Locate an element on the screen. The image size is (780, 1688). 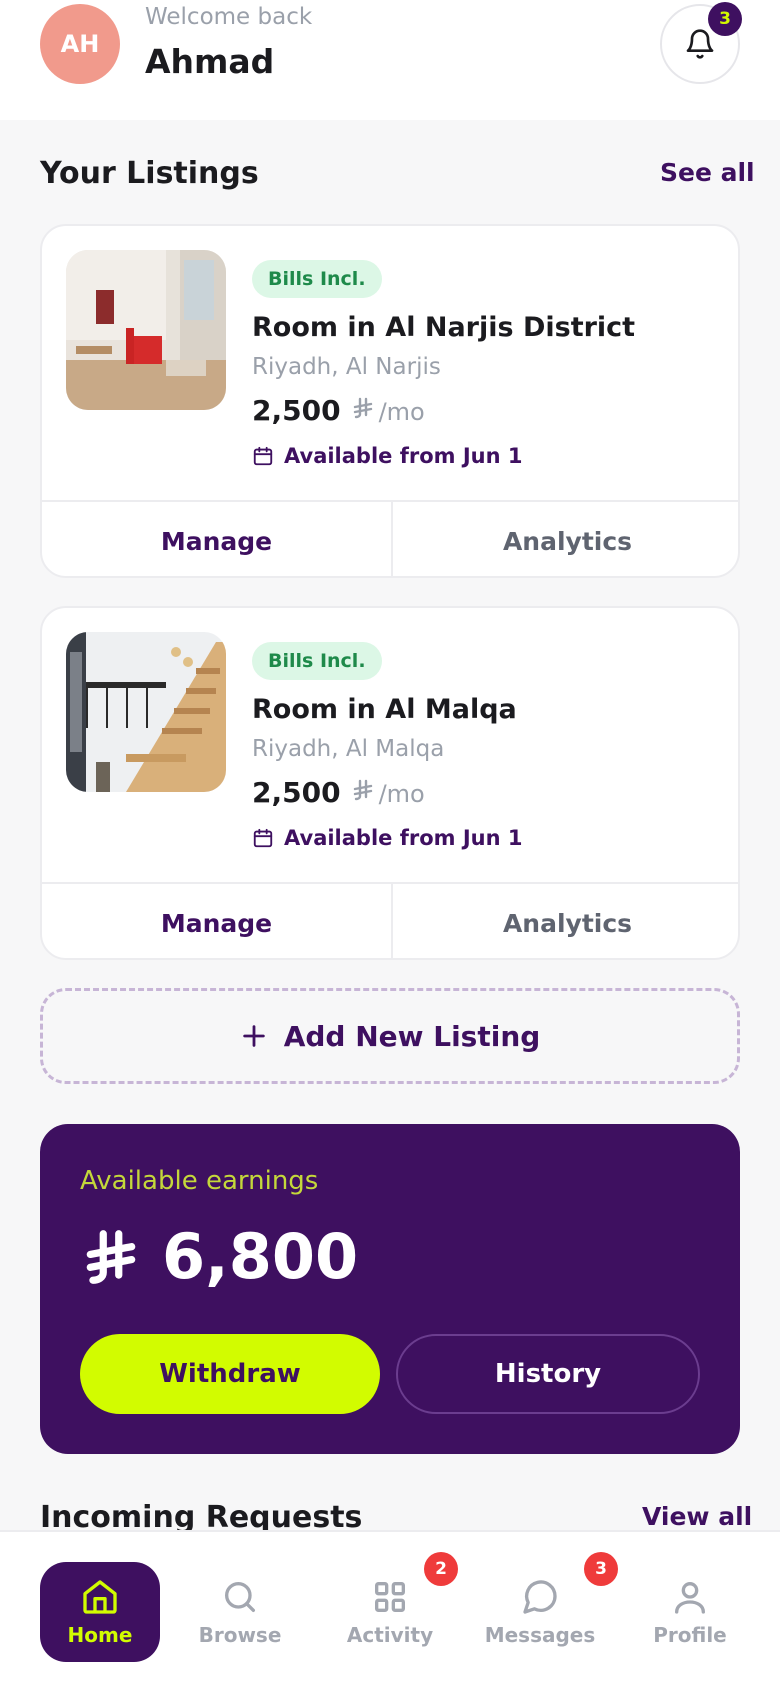
listing-title: Room in Al Narjis District is located at coordinates (443, 327).